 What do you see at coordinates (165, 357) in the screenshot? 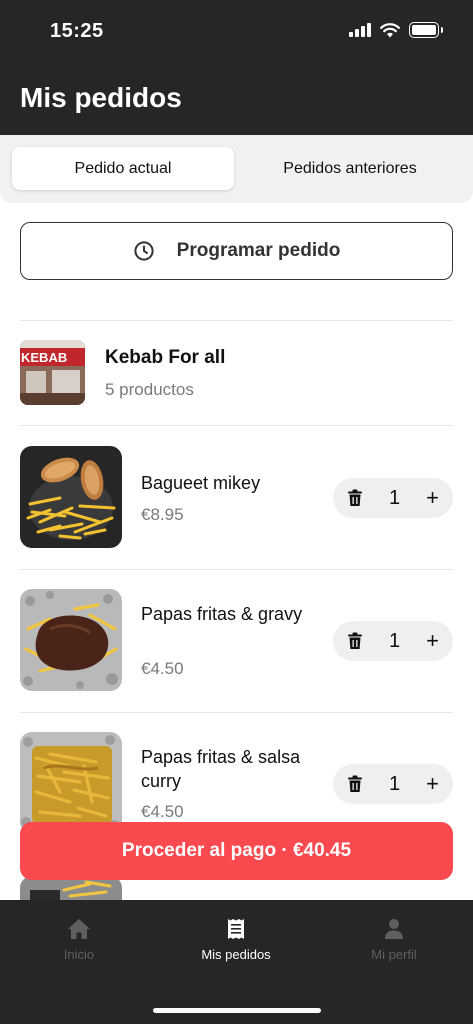
I see `restaurant-name: Kebab For all` at bounding box center [165, 357].